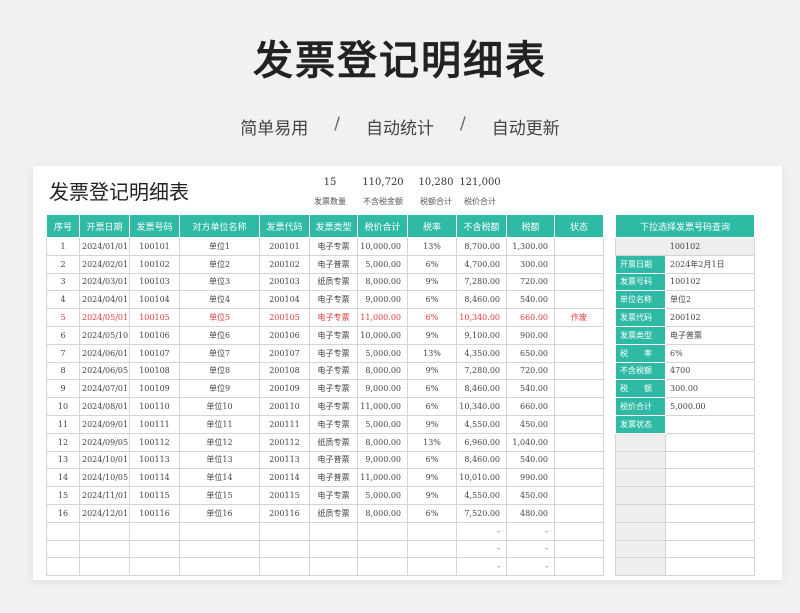 This screenshot has height=613, width=800. I want to click on cell-number: 100105, so click(154, 317).